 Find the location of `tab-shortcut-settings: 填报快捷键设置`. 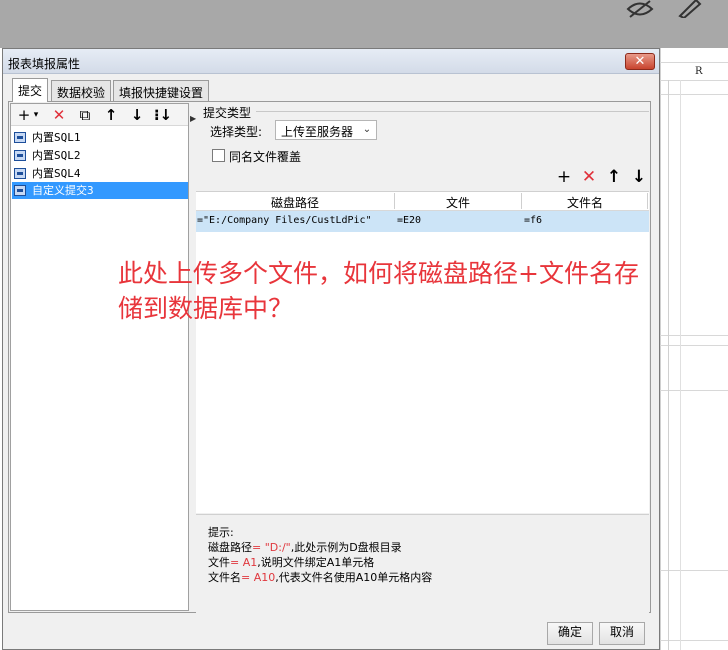

tab-shortcut-settings: 填报快捷键设置 is located at coordinates (161, 90).